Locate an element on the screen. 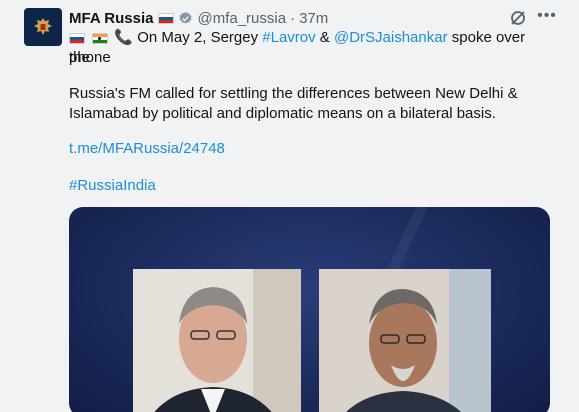  verified-badge-icon is located at coordinates (185, 17).